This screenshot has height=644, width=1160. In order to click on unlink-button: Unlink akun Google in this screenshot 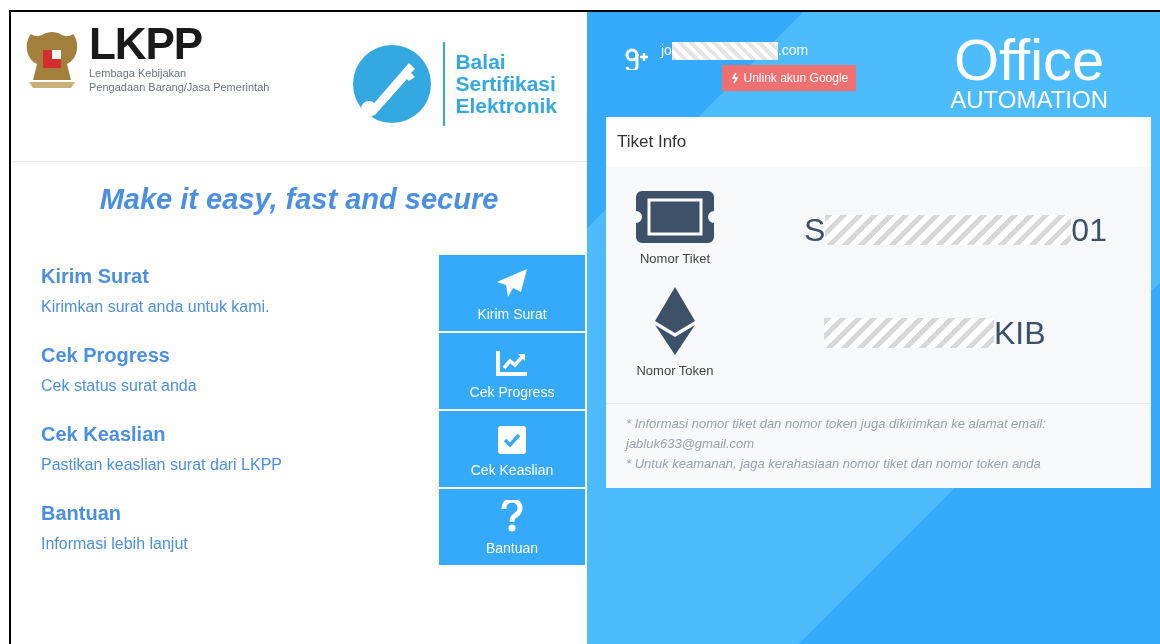, I will do `click(789, 78)`.